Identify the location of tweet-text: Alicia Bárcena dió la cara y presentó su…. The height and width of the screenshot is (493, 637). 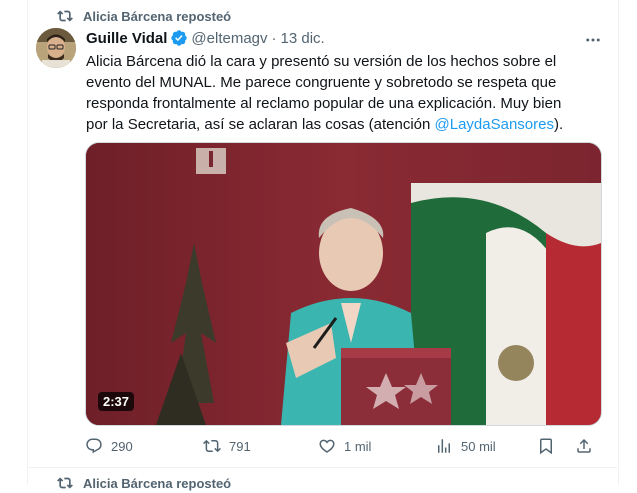
(336, 93).